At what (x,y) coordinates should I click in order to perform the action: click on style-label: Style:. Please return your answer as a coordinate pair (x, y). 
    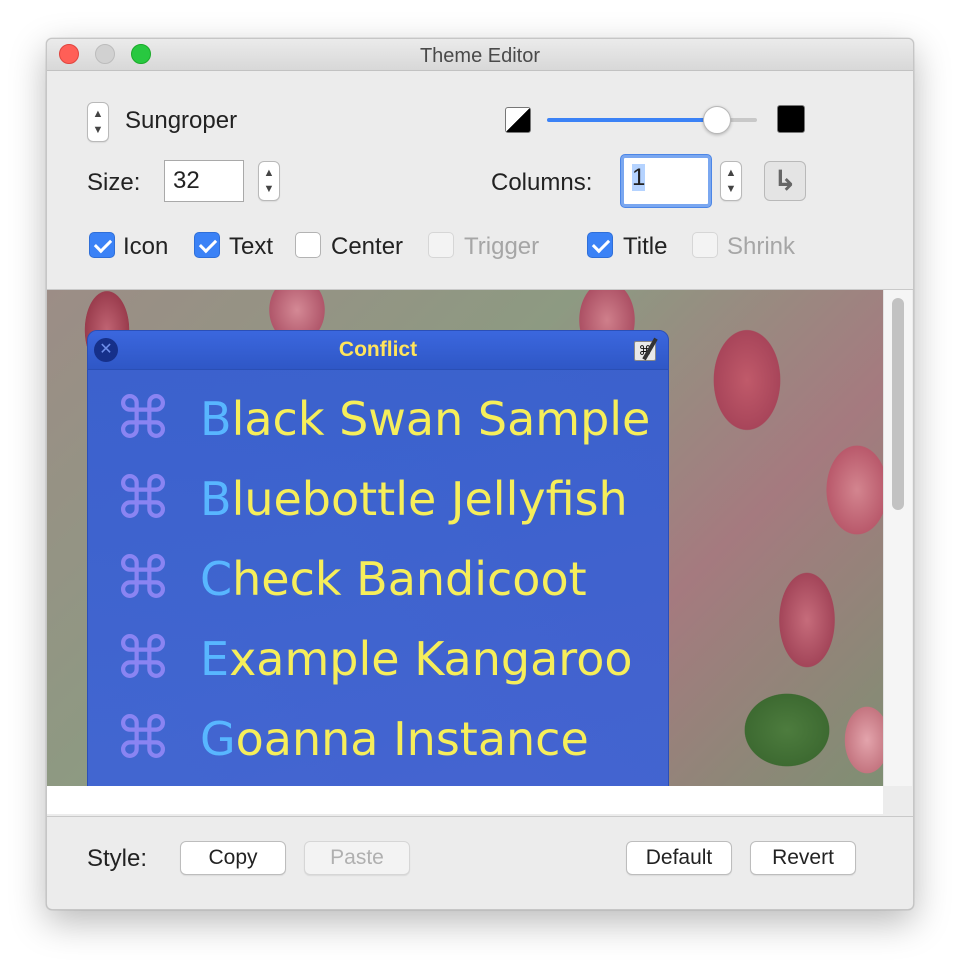
    Looking at the image, I should click on (117, 858).